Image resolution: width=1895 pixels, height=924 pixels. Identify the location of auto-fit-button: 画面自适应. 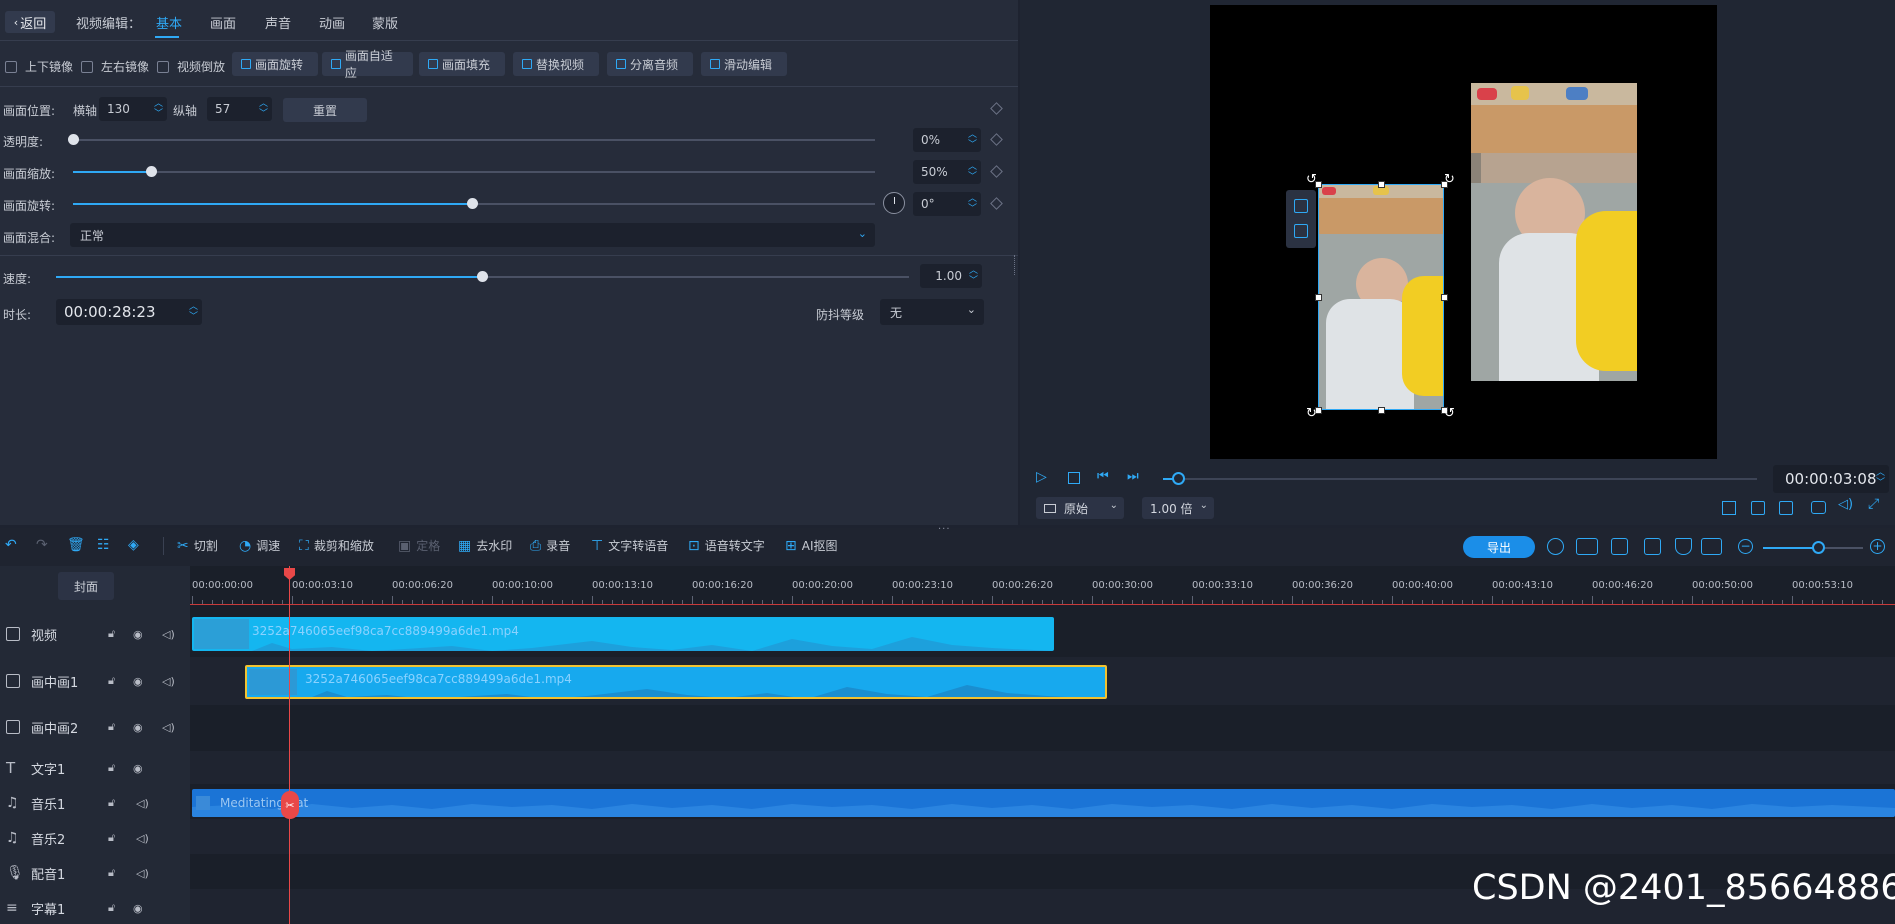
(367, 64).